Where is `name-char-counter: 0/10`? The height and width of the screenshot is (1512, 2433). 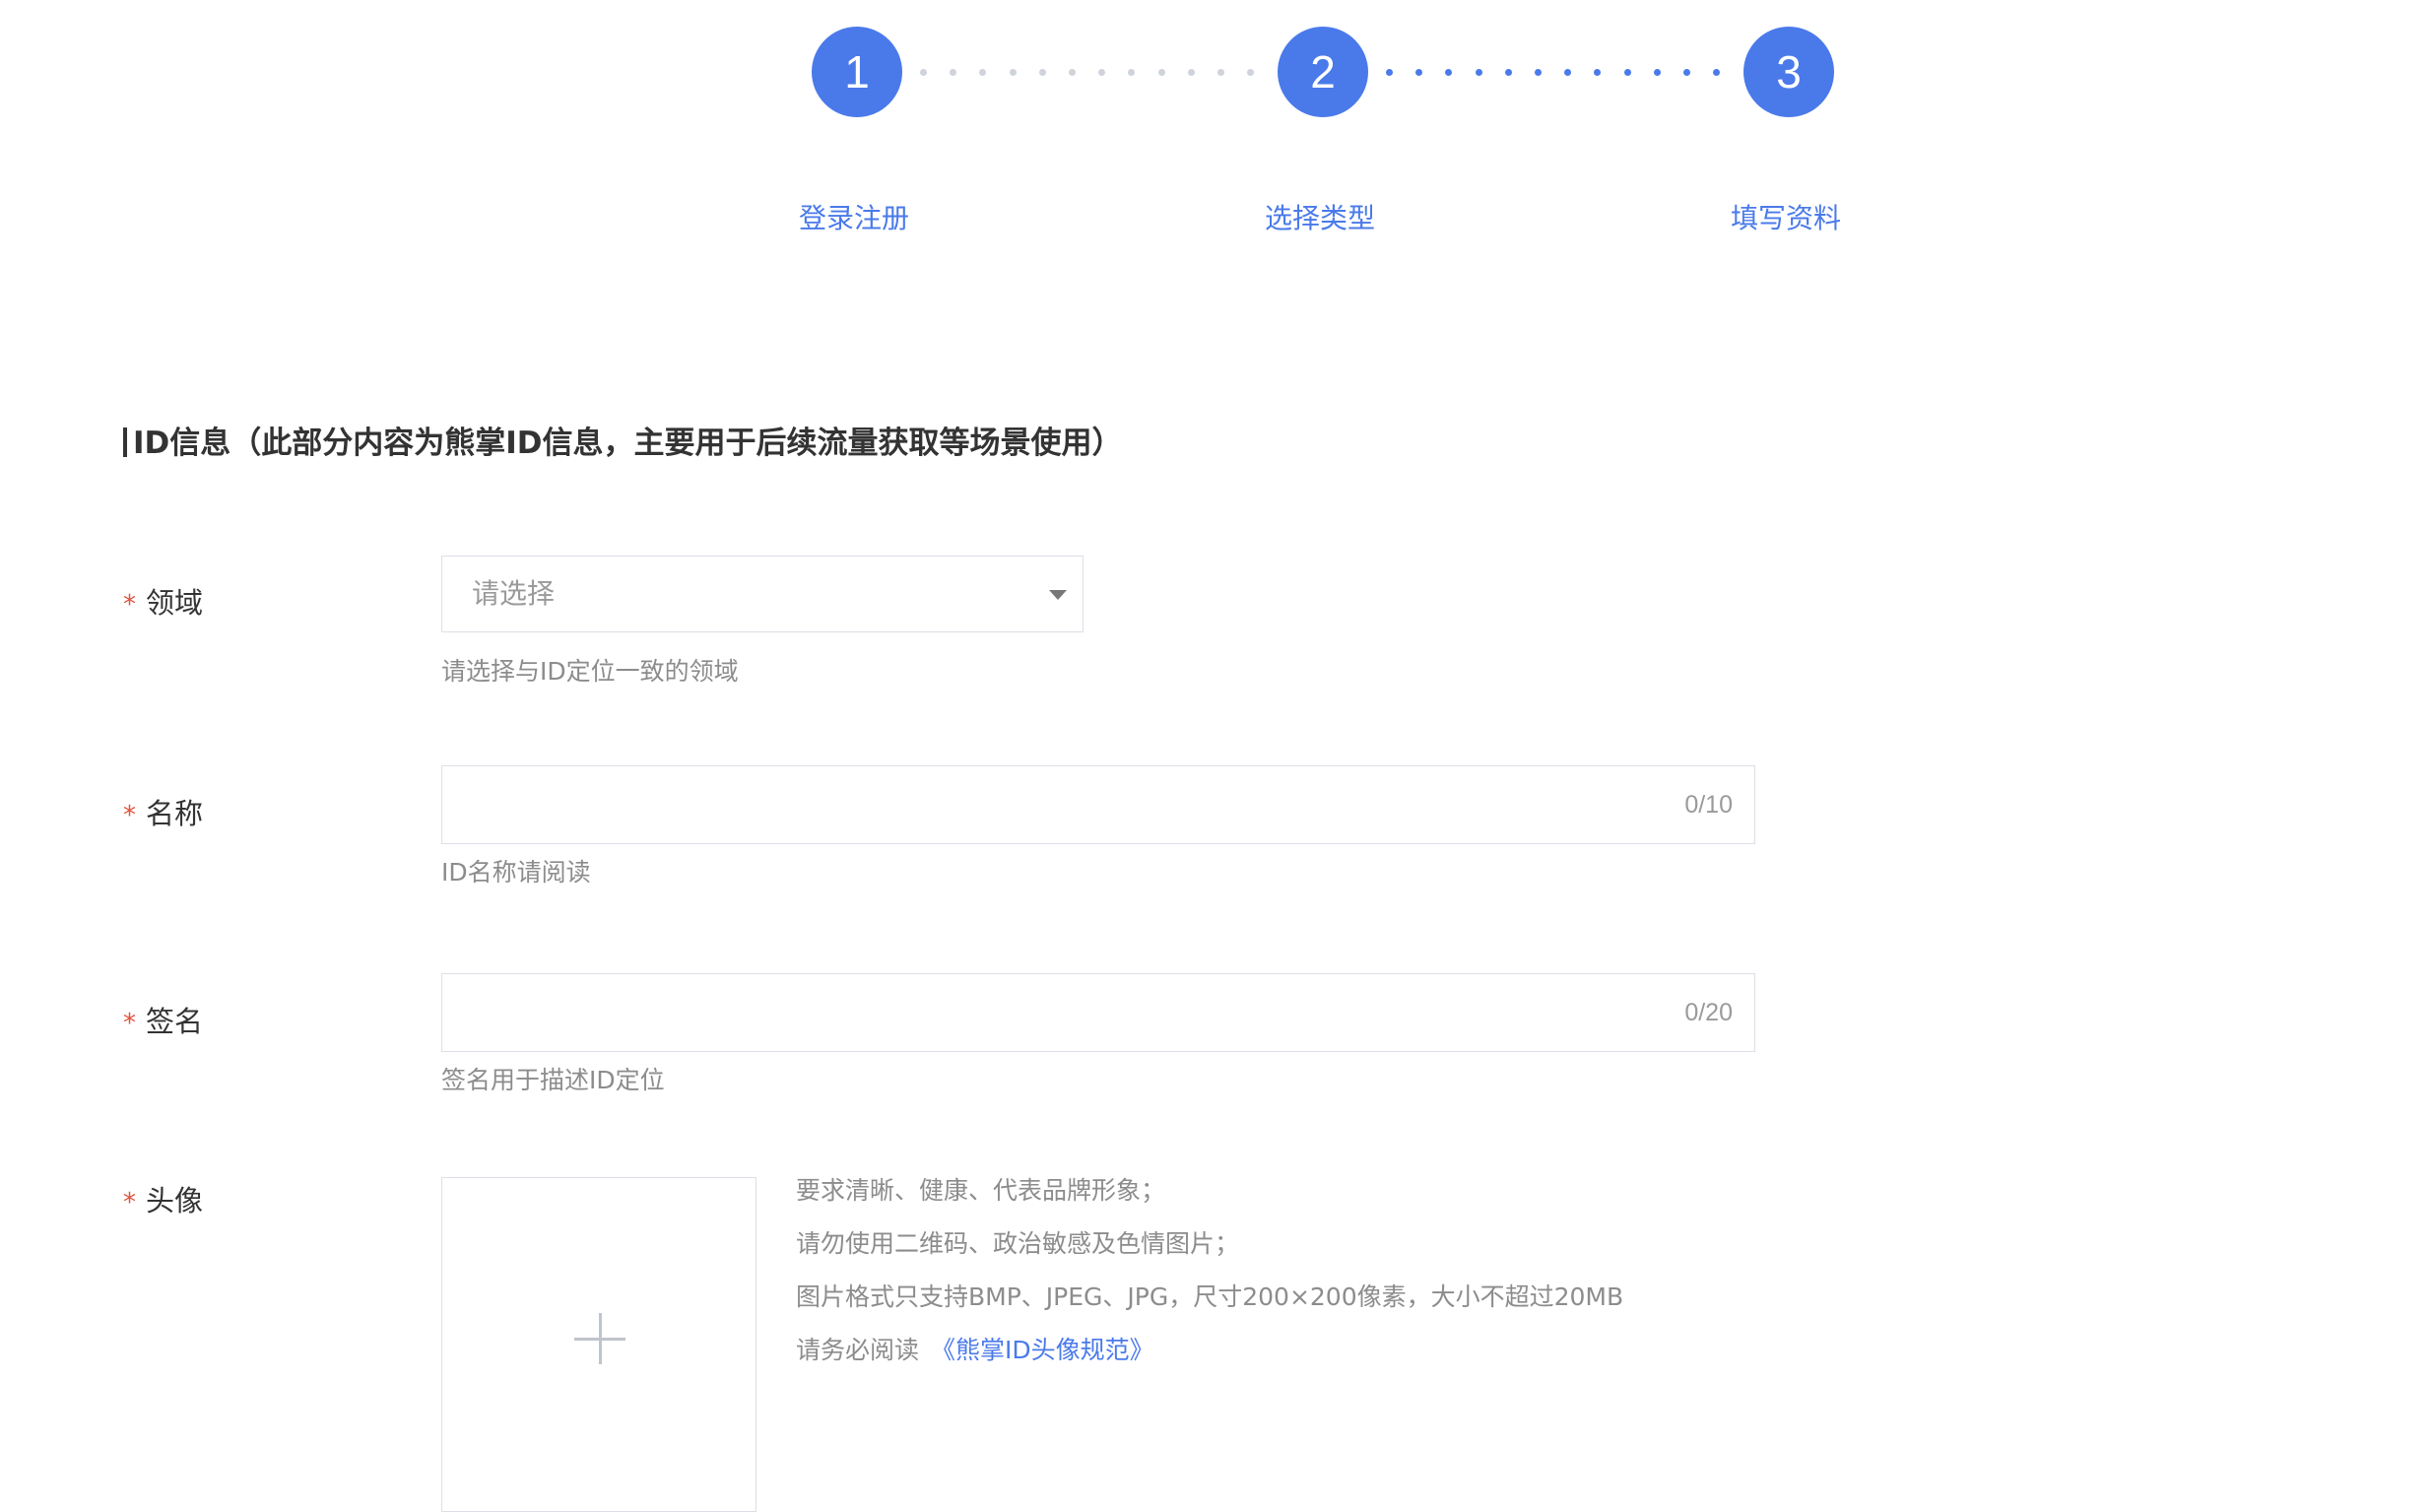
name-char-counter: 0/10 is located at coordinates (1708, 805).